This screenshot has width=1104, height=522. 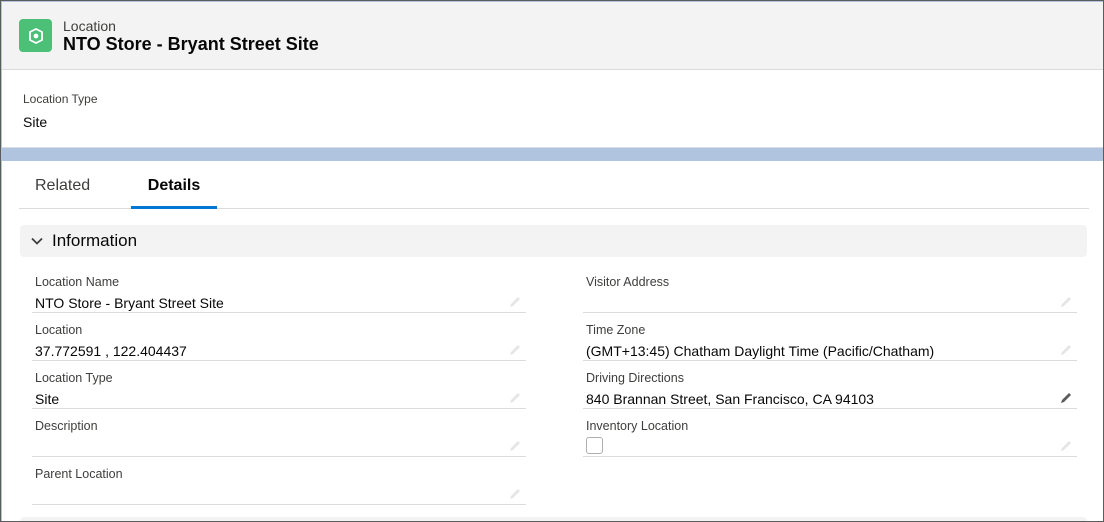 What do you see at coordinates (59, 330) in the screenshot?
I see `field-label: Location` at bounding box center [59, 330].